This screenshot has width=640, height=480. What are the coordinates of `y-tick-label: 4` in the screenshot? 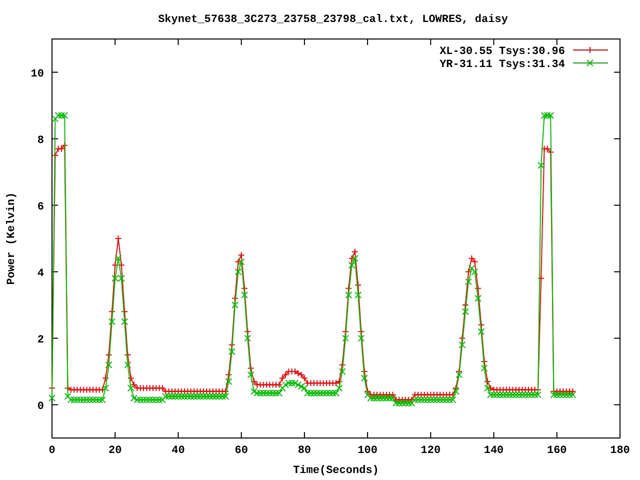 It's located at (40, 274).